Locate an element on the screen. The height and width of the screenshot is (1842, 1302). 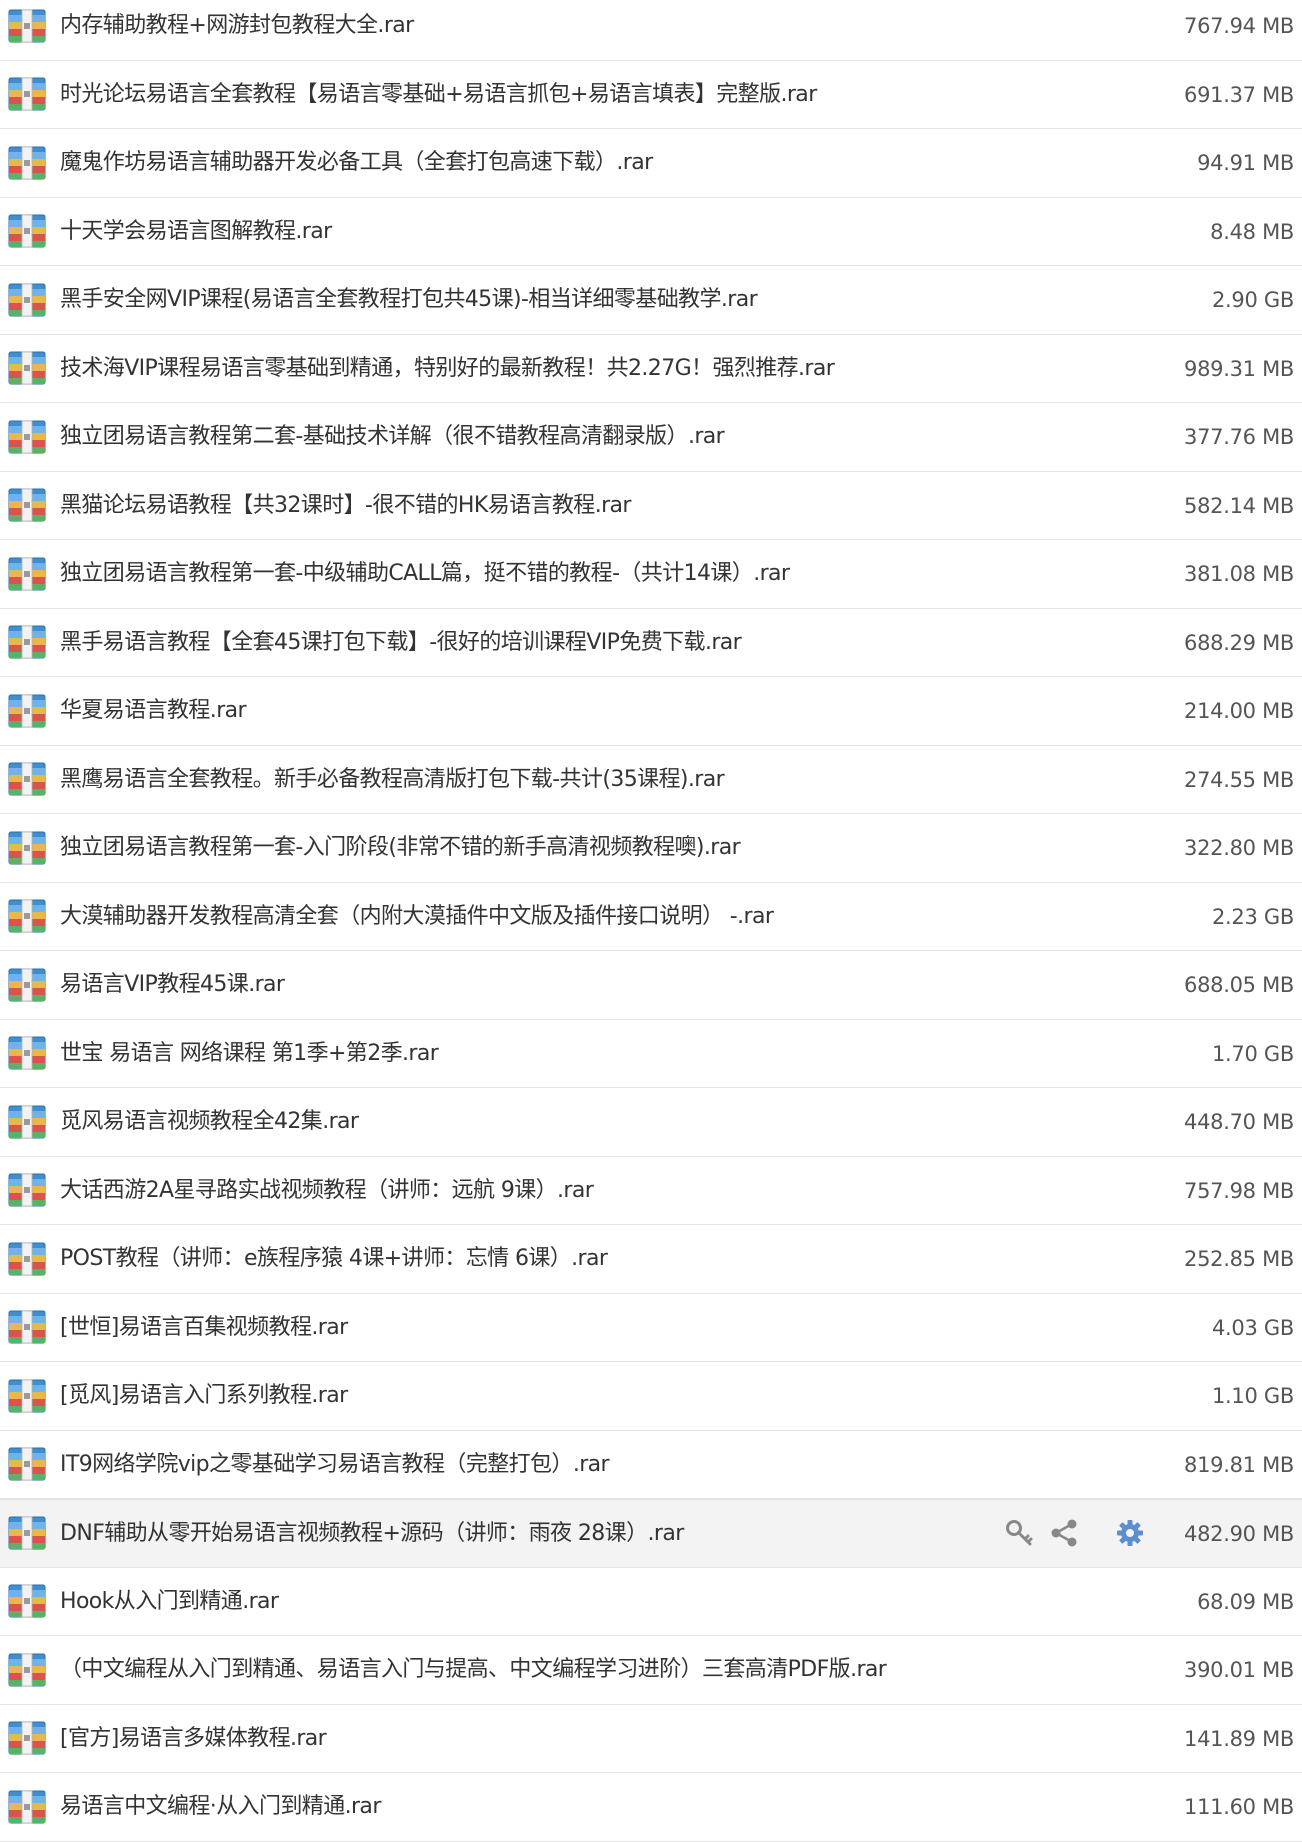
file-name-link: 魔鬼作坊易语言辅助器开发必备工具（全套打包高速下载）.rar is located at coordinates (356, 163).